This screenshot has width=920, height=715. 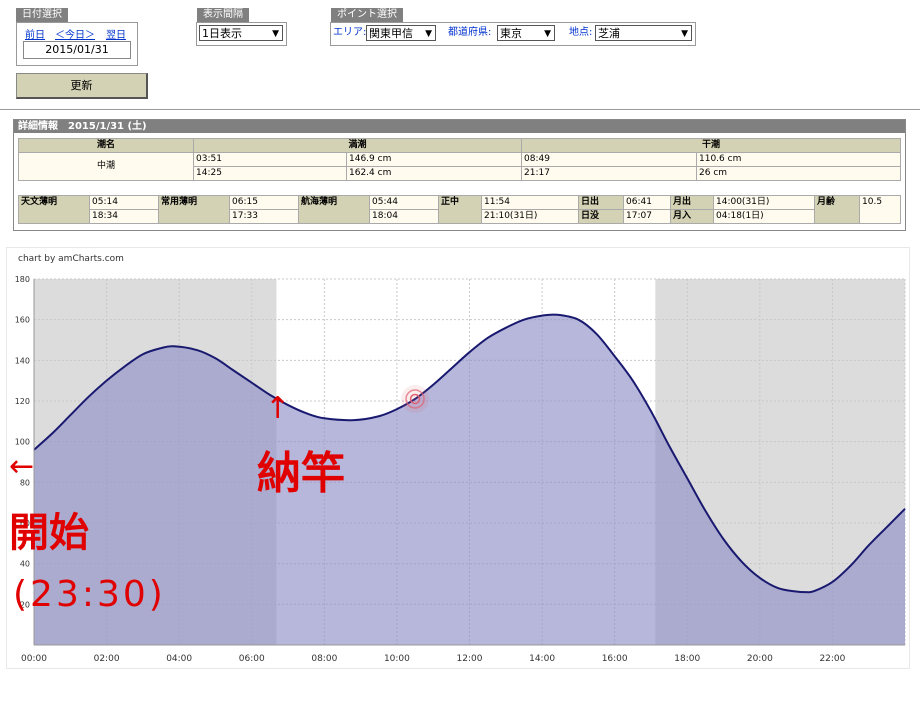 I want to click on astro-twilight-label: 天文薄明, so click(x=54, y=209).